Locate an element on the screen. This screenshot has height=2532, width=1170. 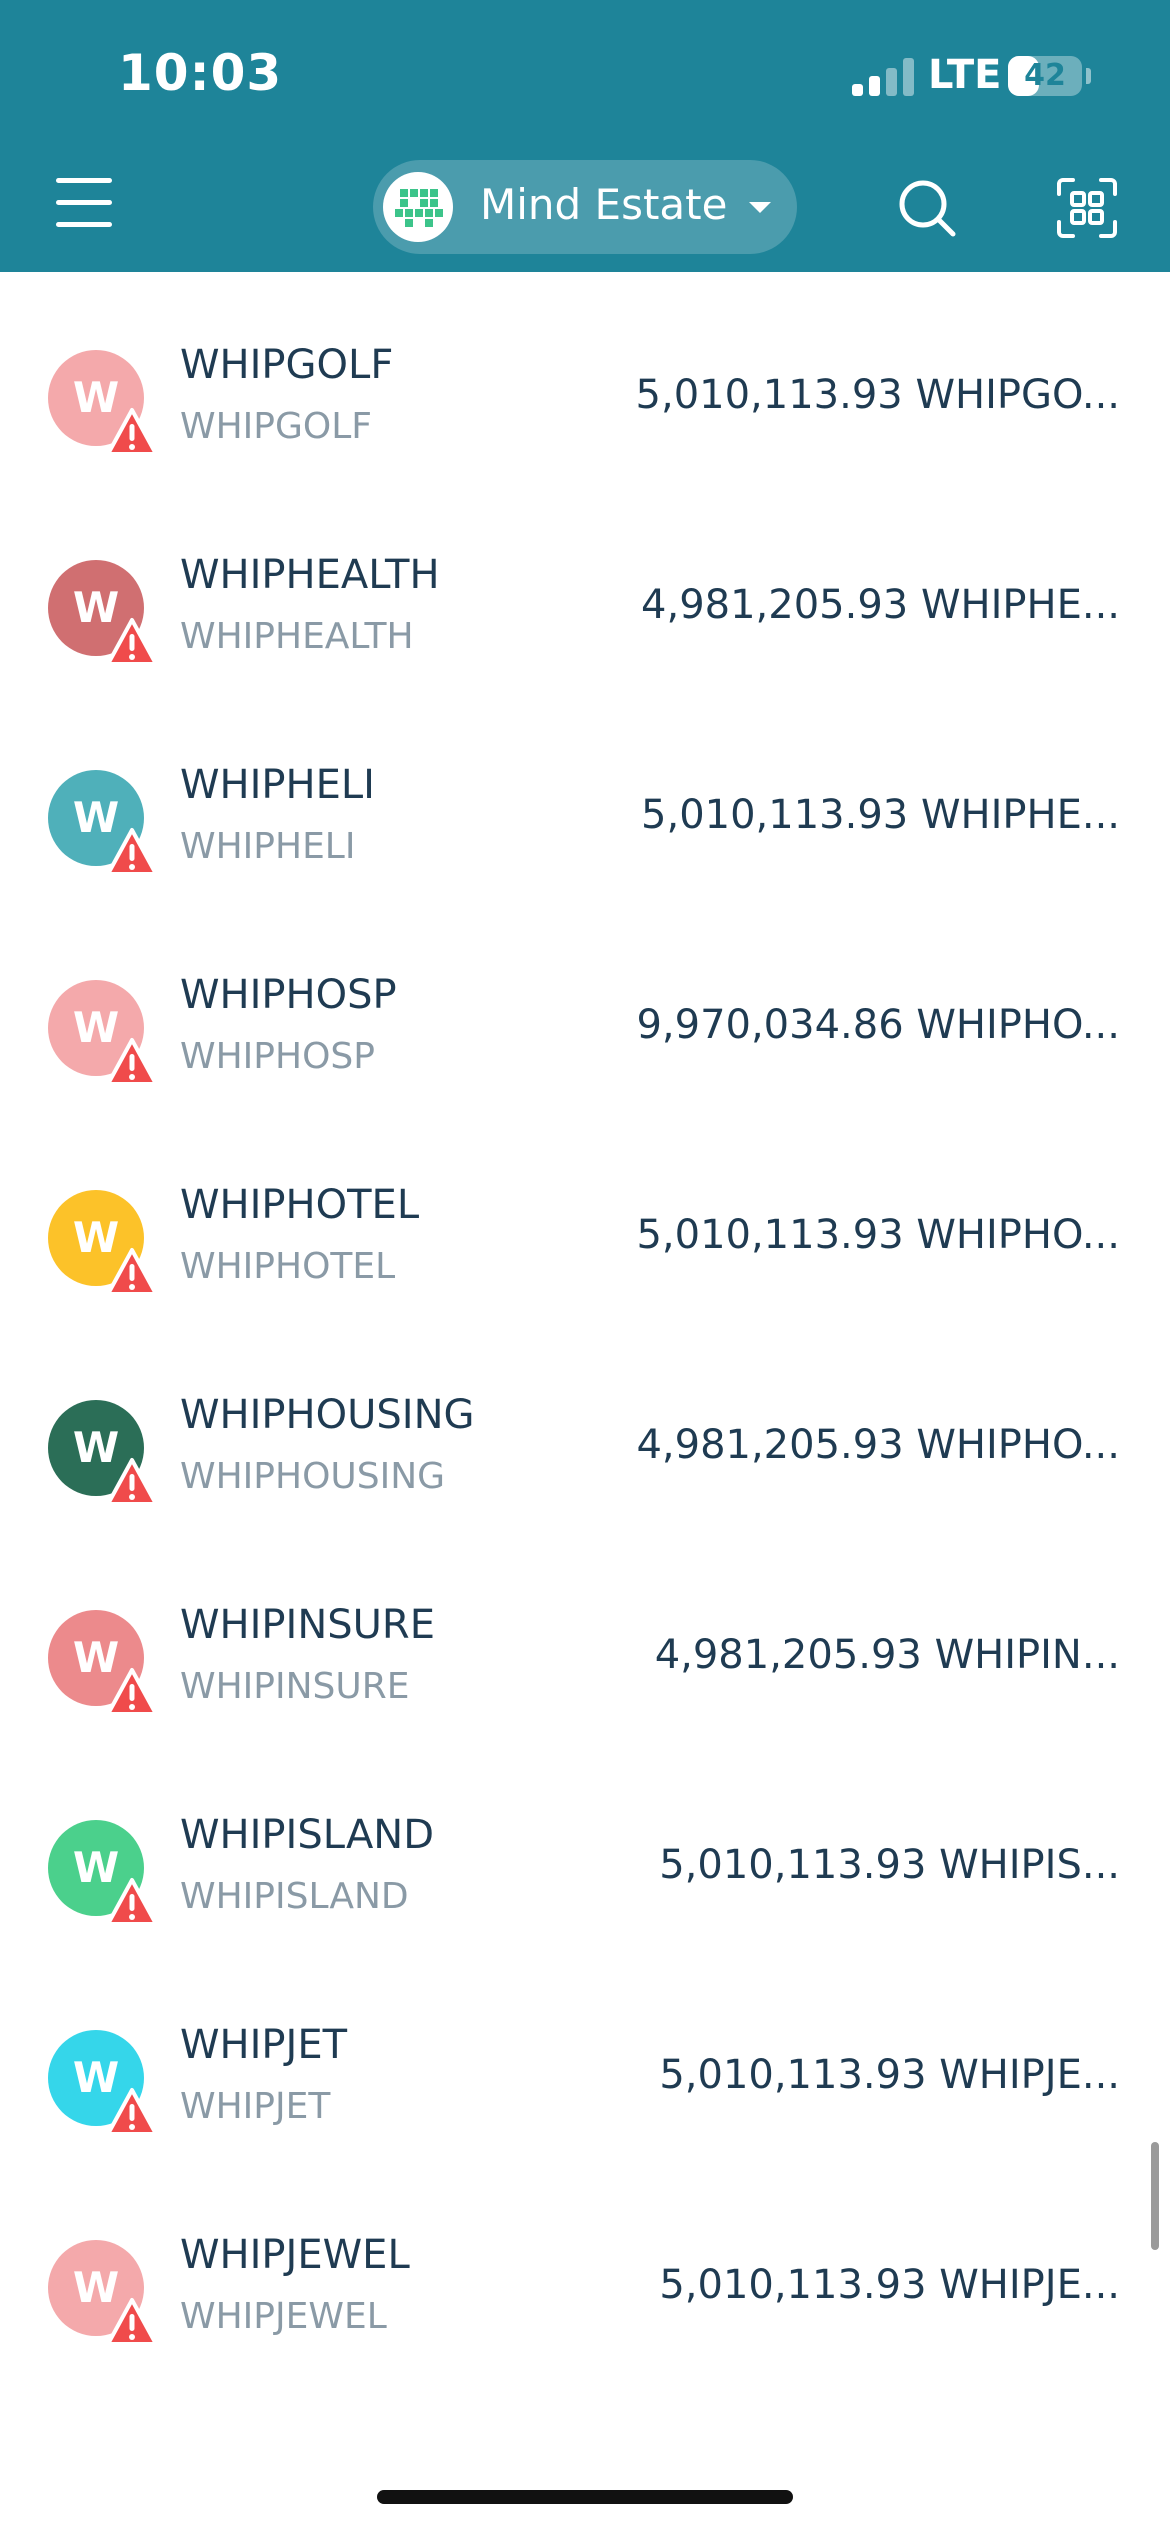
asset-code: WHIPHEALTH is located at coordinates (297, 636).